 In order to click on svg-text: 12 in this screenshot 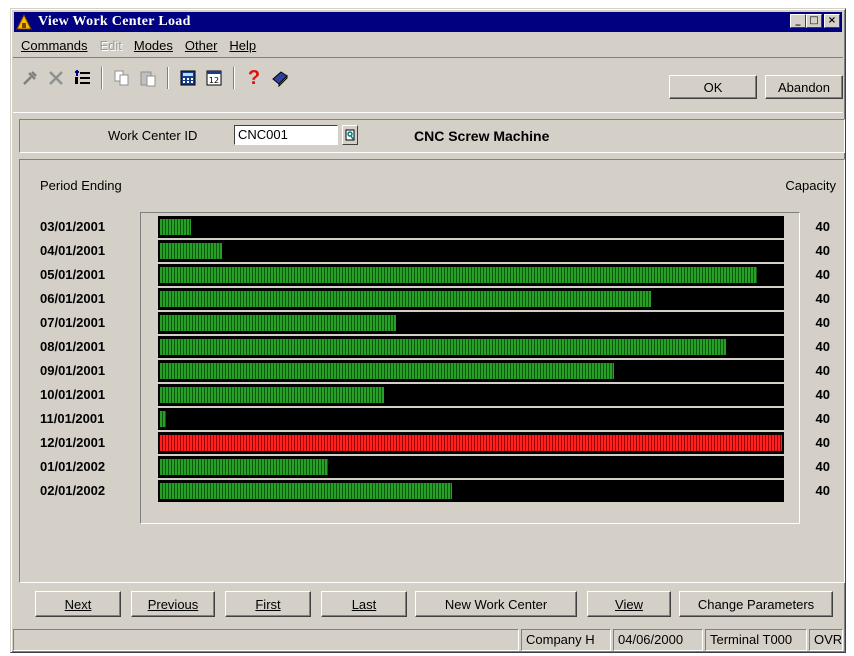, I will do `click(214, 80)`.